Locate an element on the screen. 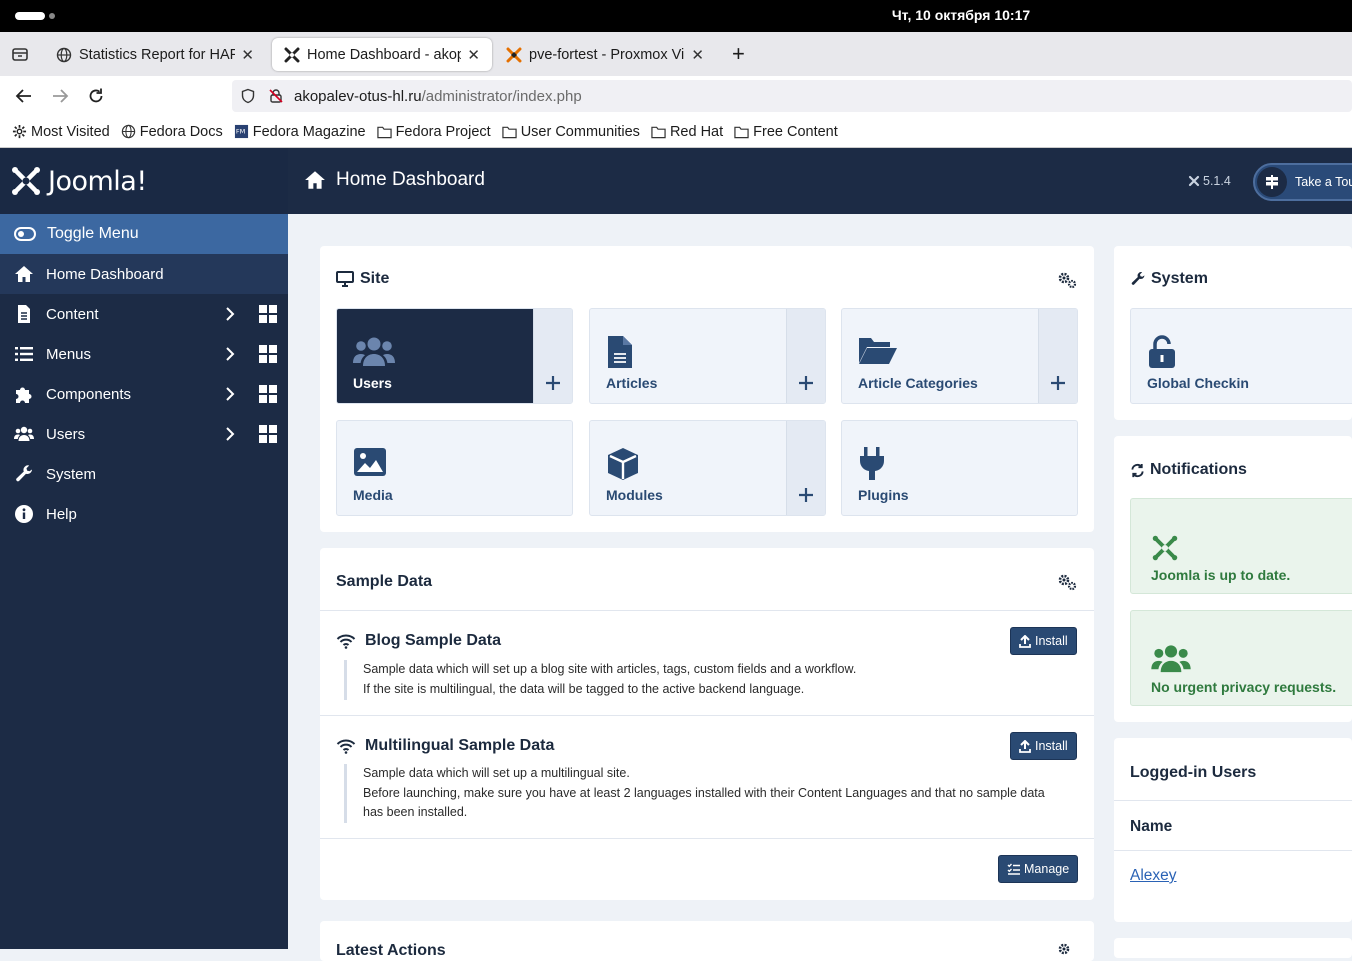  bookmark-most-visited: Most Visited is located at coordinates (61, 132).